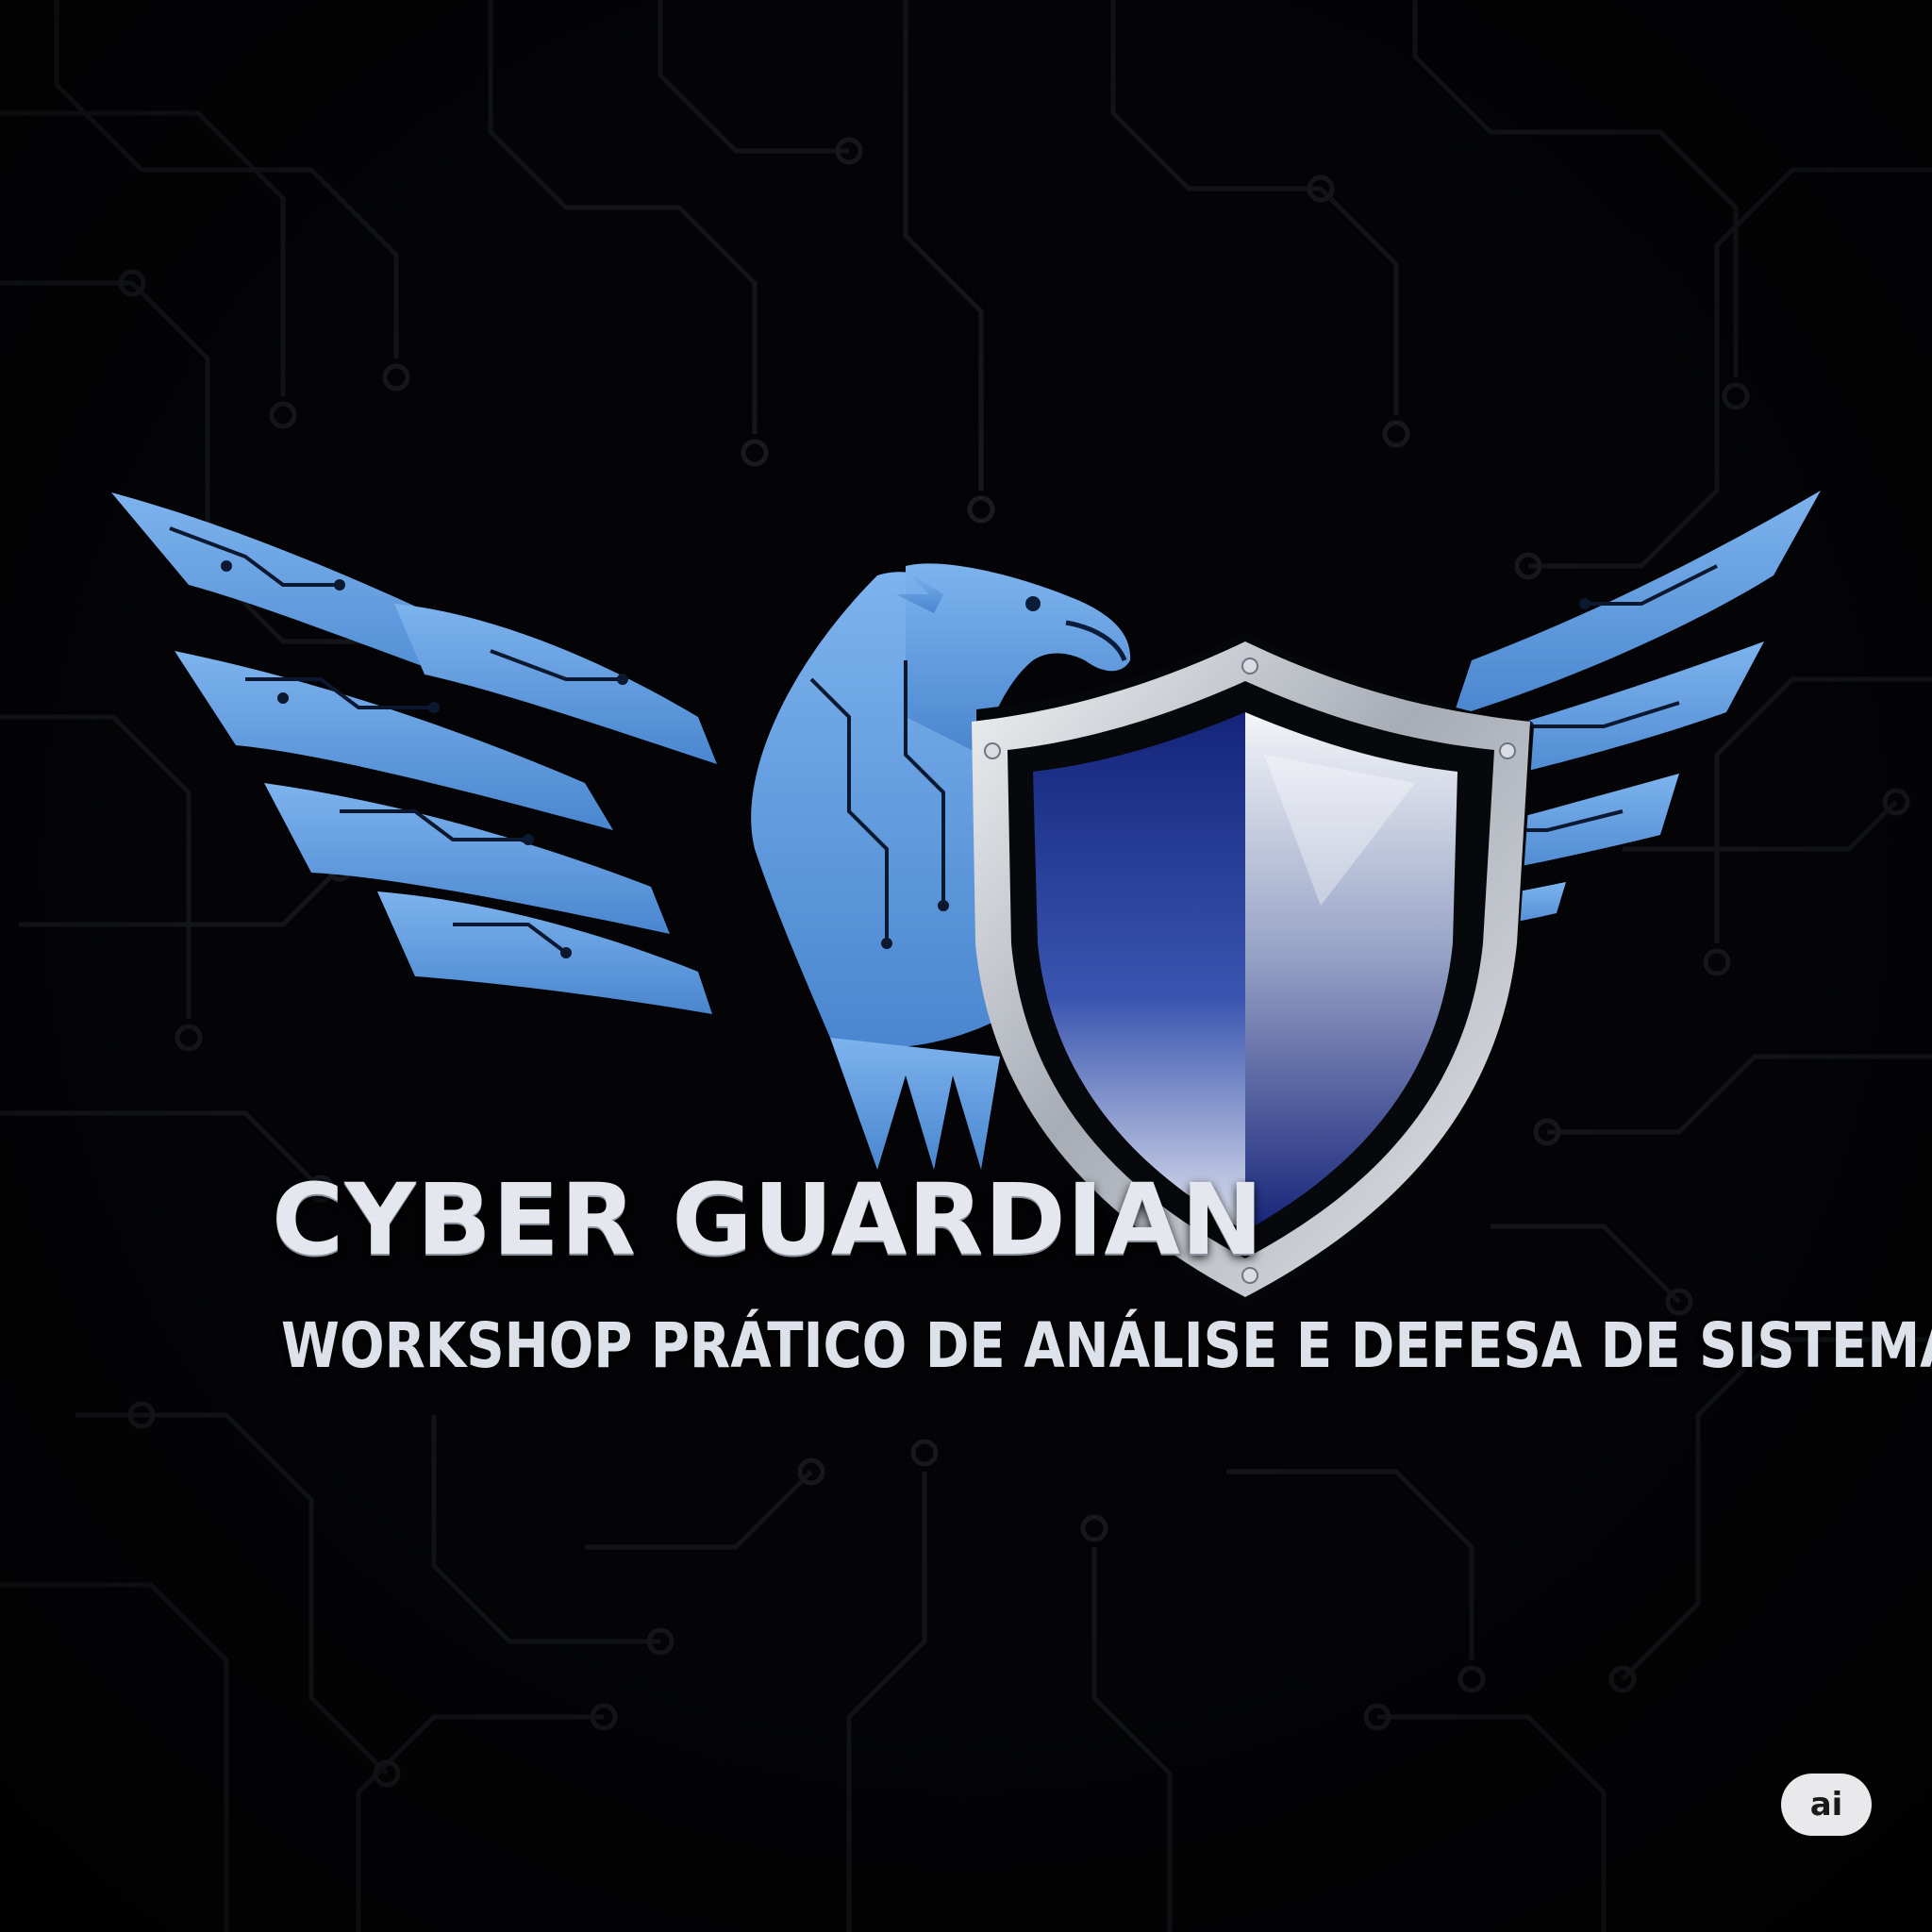 The height and width of the screenshot is (1932, 1932). I want to click on brand-title: CYBER GUARDIAN, so click(768, 1219).